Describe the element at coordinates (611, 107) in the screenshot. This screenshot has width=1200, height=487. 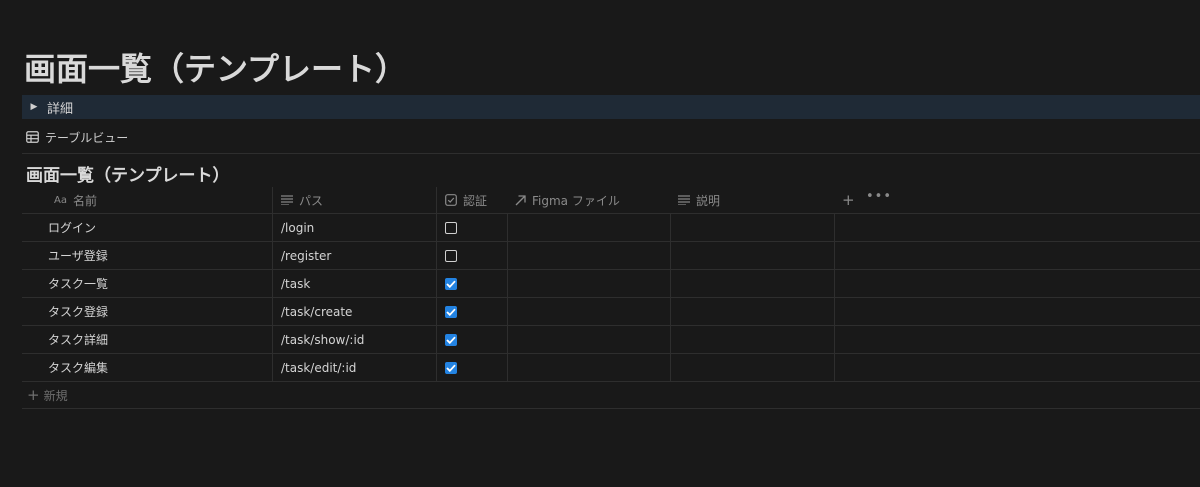
I see `details-toggle: ▶ 詳細` at that location.